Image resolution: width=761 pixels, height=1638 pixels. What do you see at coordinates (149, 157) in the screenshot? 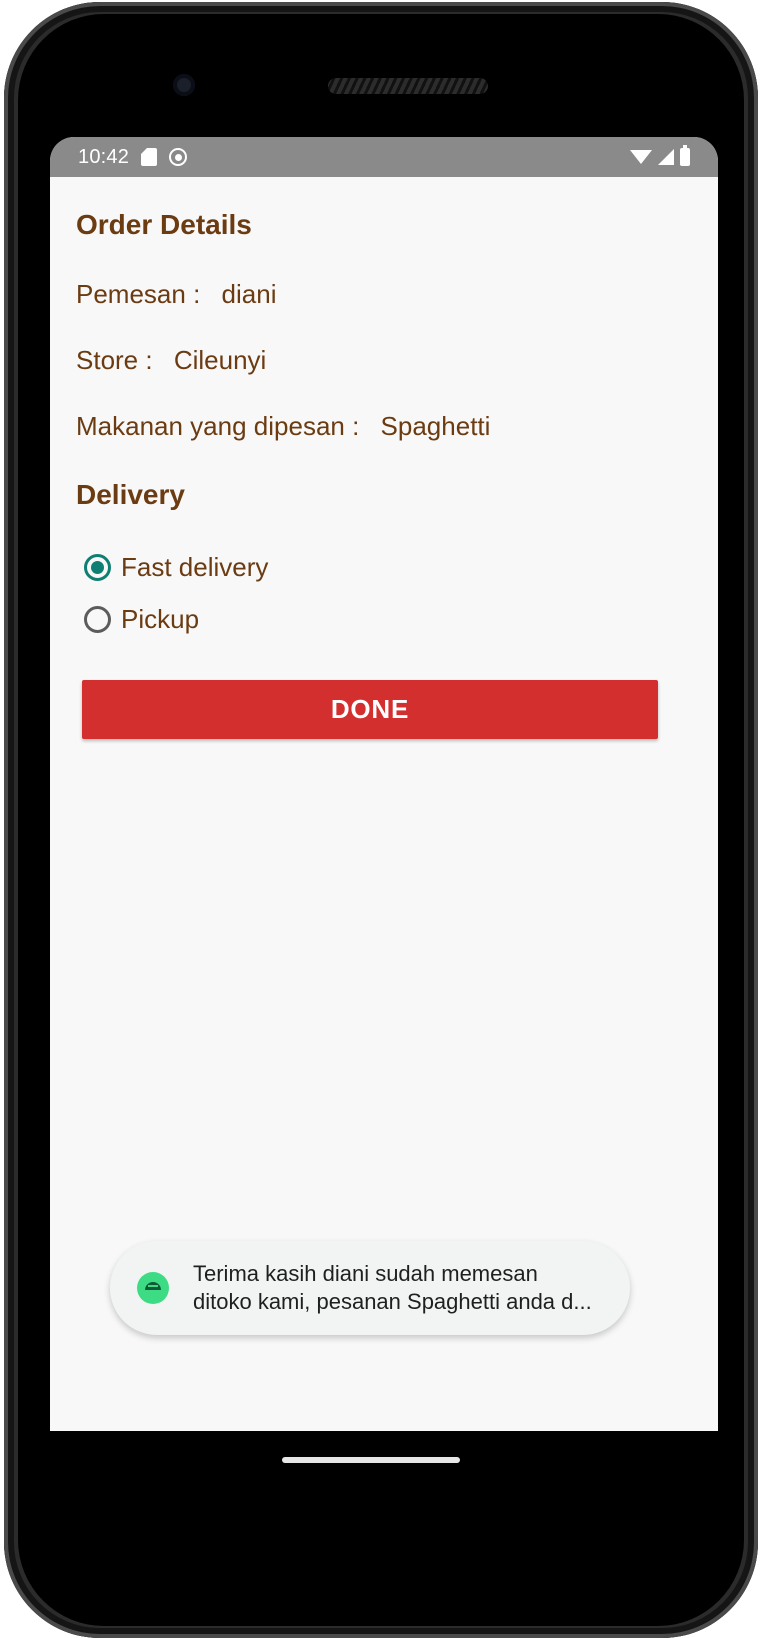
I see `sim-card-icon` at bounding box center [149, 157].